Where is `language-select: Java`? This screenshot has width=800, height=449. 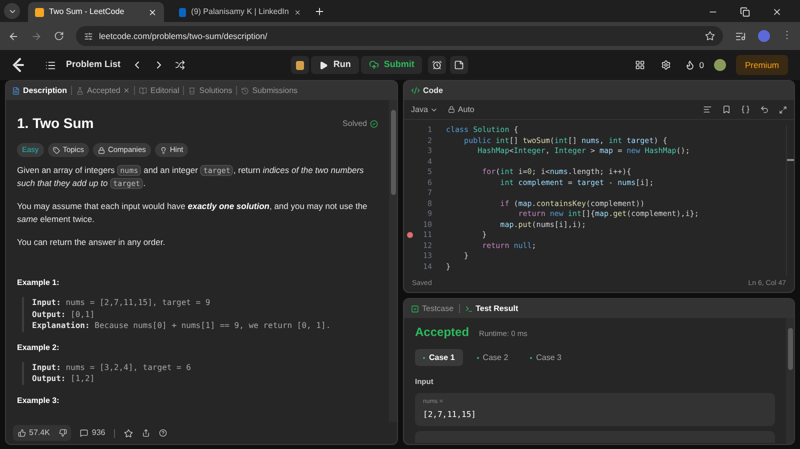
language-select: Java is located at coordinates (424, 110).